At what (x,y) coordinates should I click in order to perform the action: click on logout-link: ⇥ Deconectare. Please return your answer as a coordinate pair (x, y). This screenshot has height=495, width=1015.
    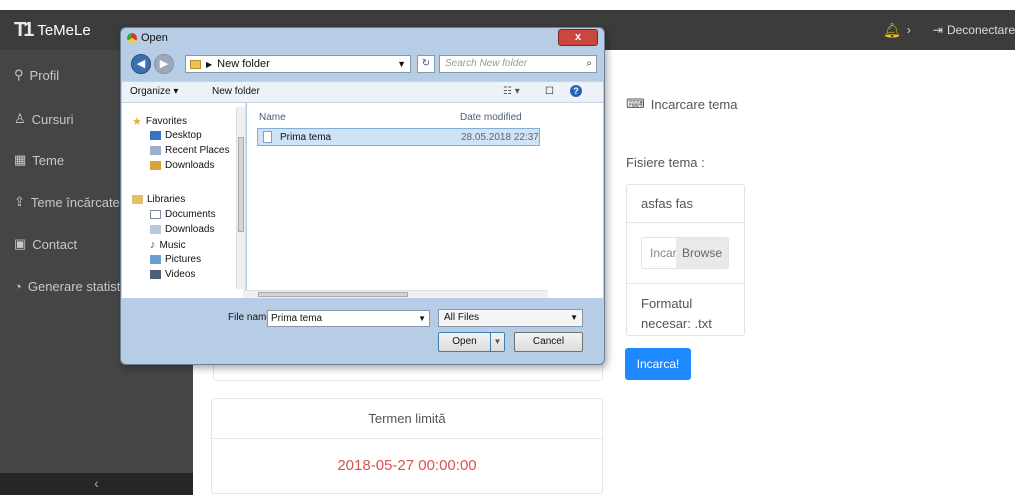
    Looking at the image, I should click on (974, 30).